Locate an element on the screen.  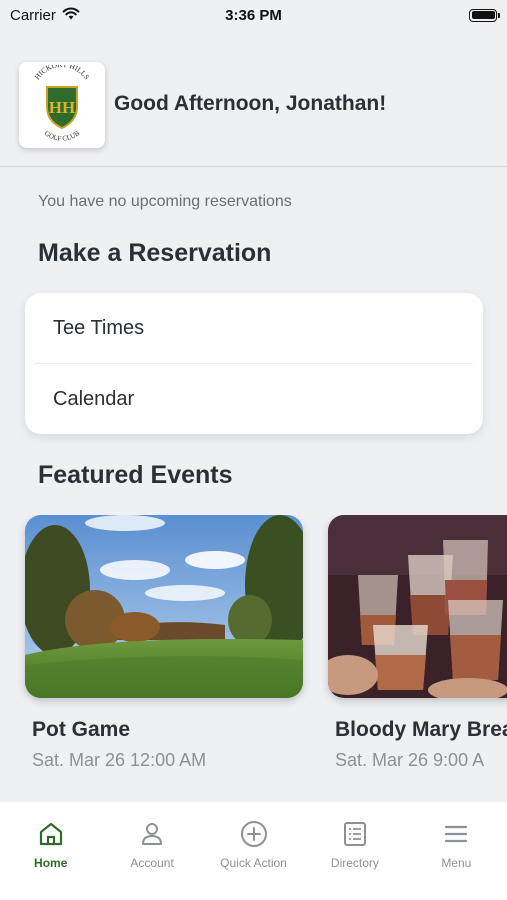
tab-quick-action: Quick Action is located at coordinates (253, 851).